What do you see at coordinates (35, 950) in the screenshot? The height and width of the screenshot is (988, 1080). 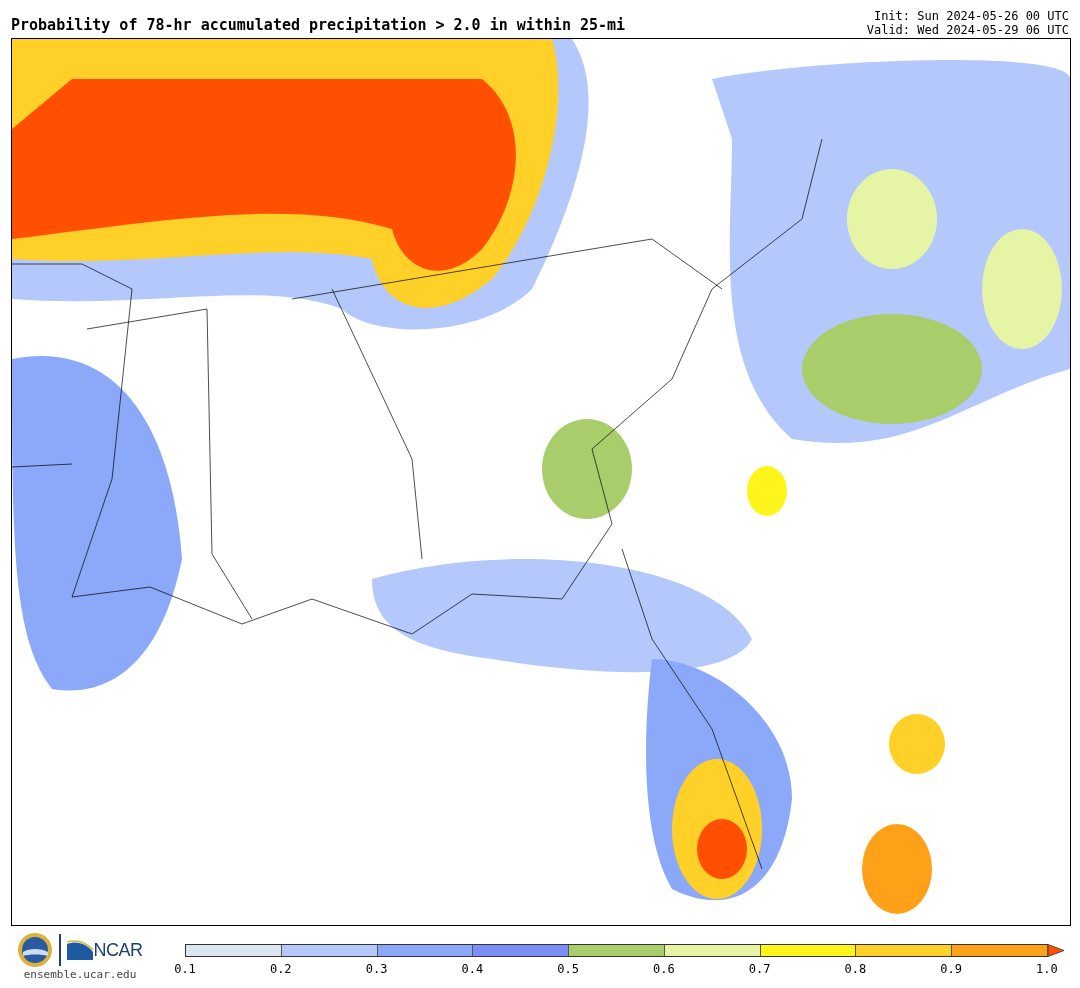 I see `nsf-logo-icon` at bounding box center [35, 950].